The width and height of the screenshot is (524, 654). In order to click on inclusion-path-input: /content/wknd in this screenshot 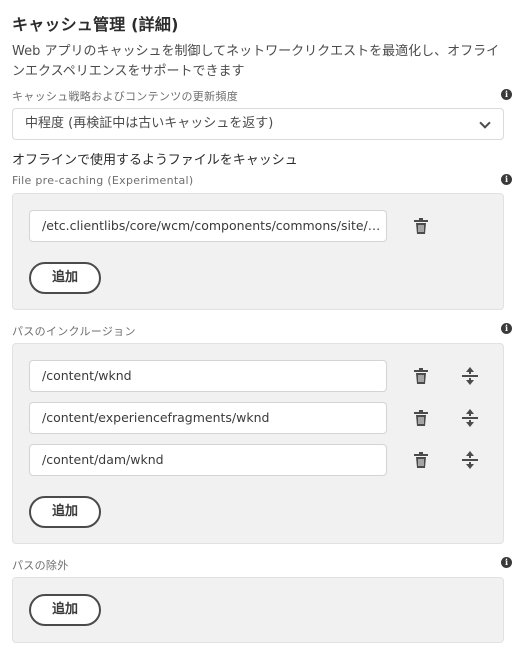, I will do `click(208, 376)`.